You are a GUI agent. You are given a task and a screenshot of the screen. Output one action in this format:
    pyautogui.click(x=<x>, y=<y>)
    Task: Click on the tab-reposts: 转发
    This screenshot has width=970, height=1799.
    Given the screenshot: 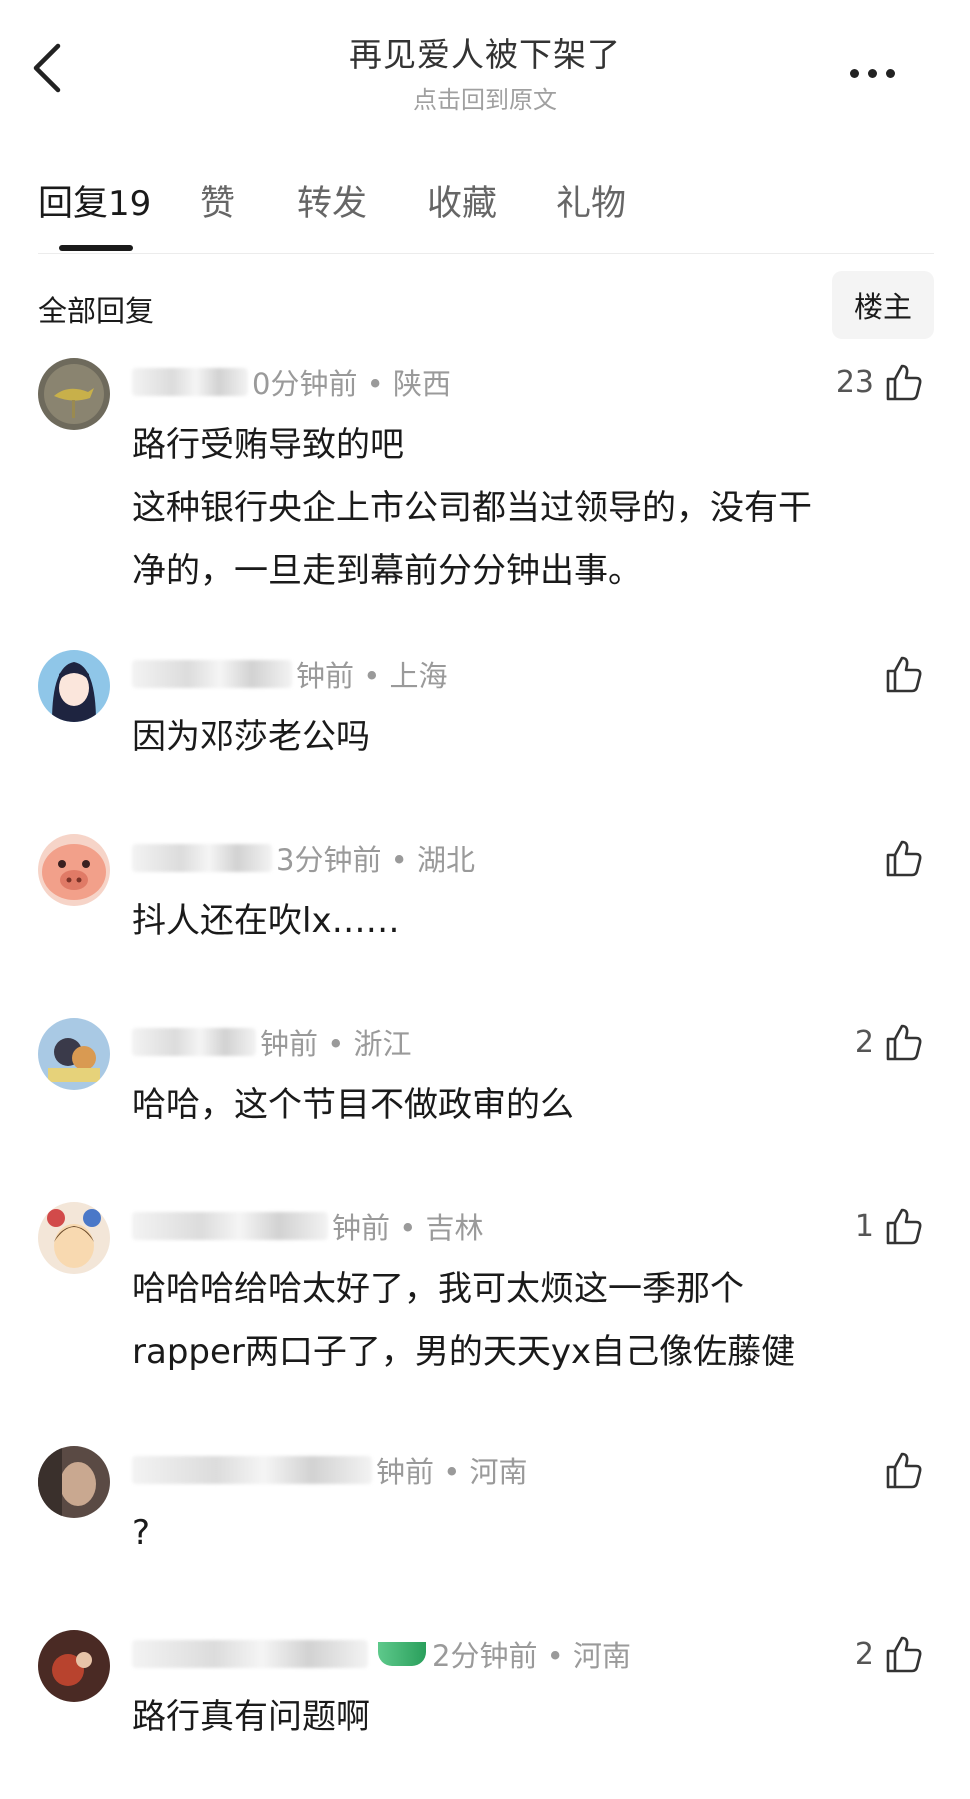 What is the action you would take?
    pyautogui.click(x=332, y=200)
    